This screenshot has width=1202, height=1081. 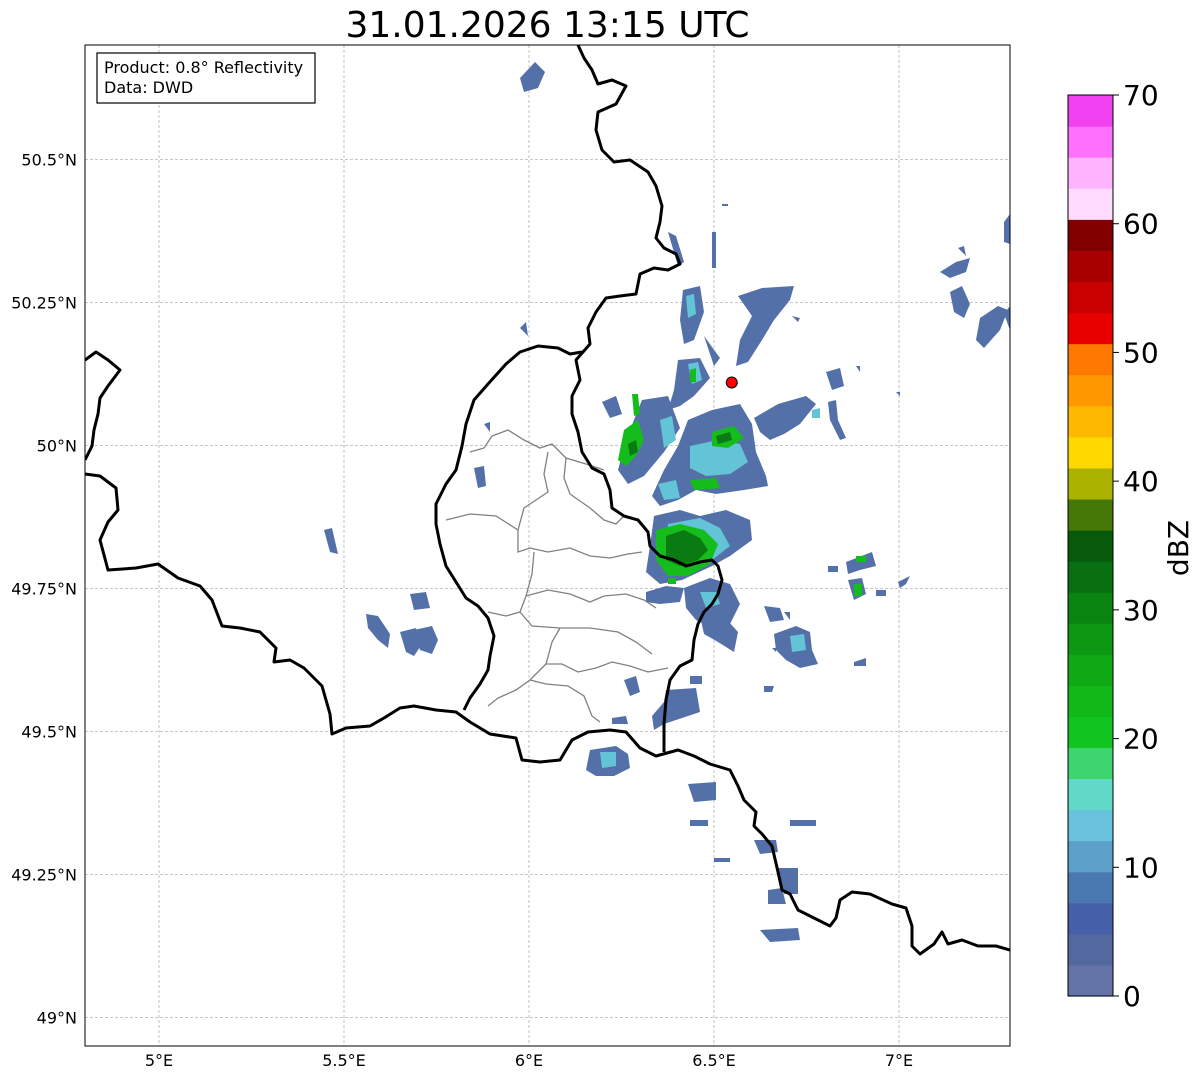 What do you see at coordinates (899, 1060) in the screenshot?
I see `lon-tick-label: 7°E` at bounding box center [899, 1060].